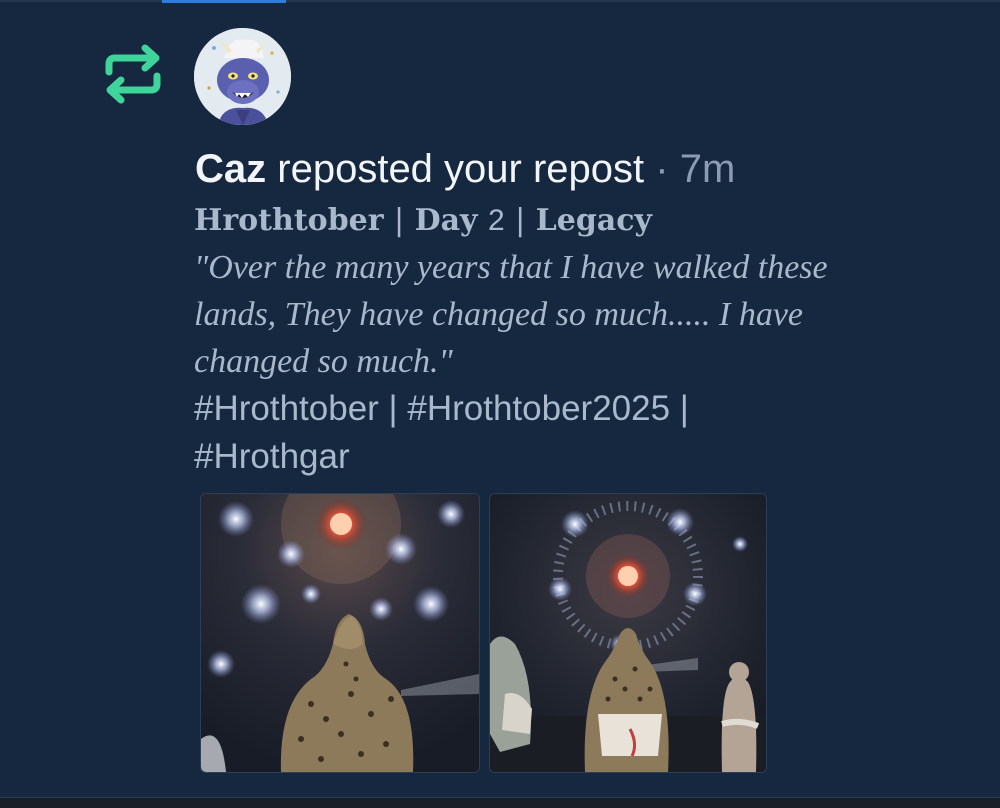 Image resolution: width=1000 pixels, height=808 pixels. What do you see at coordinates (230, 169) in the screenshot?
I see `reposter-name: Caz` at bounding box center [230, 169].